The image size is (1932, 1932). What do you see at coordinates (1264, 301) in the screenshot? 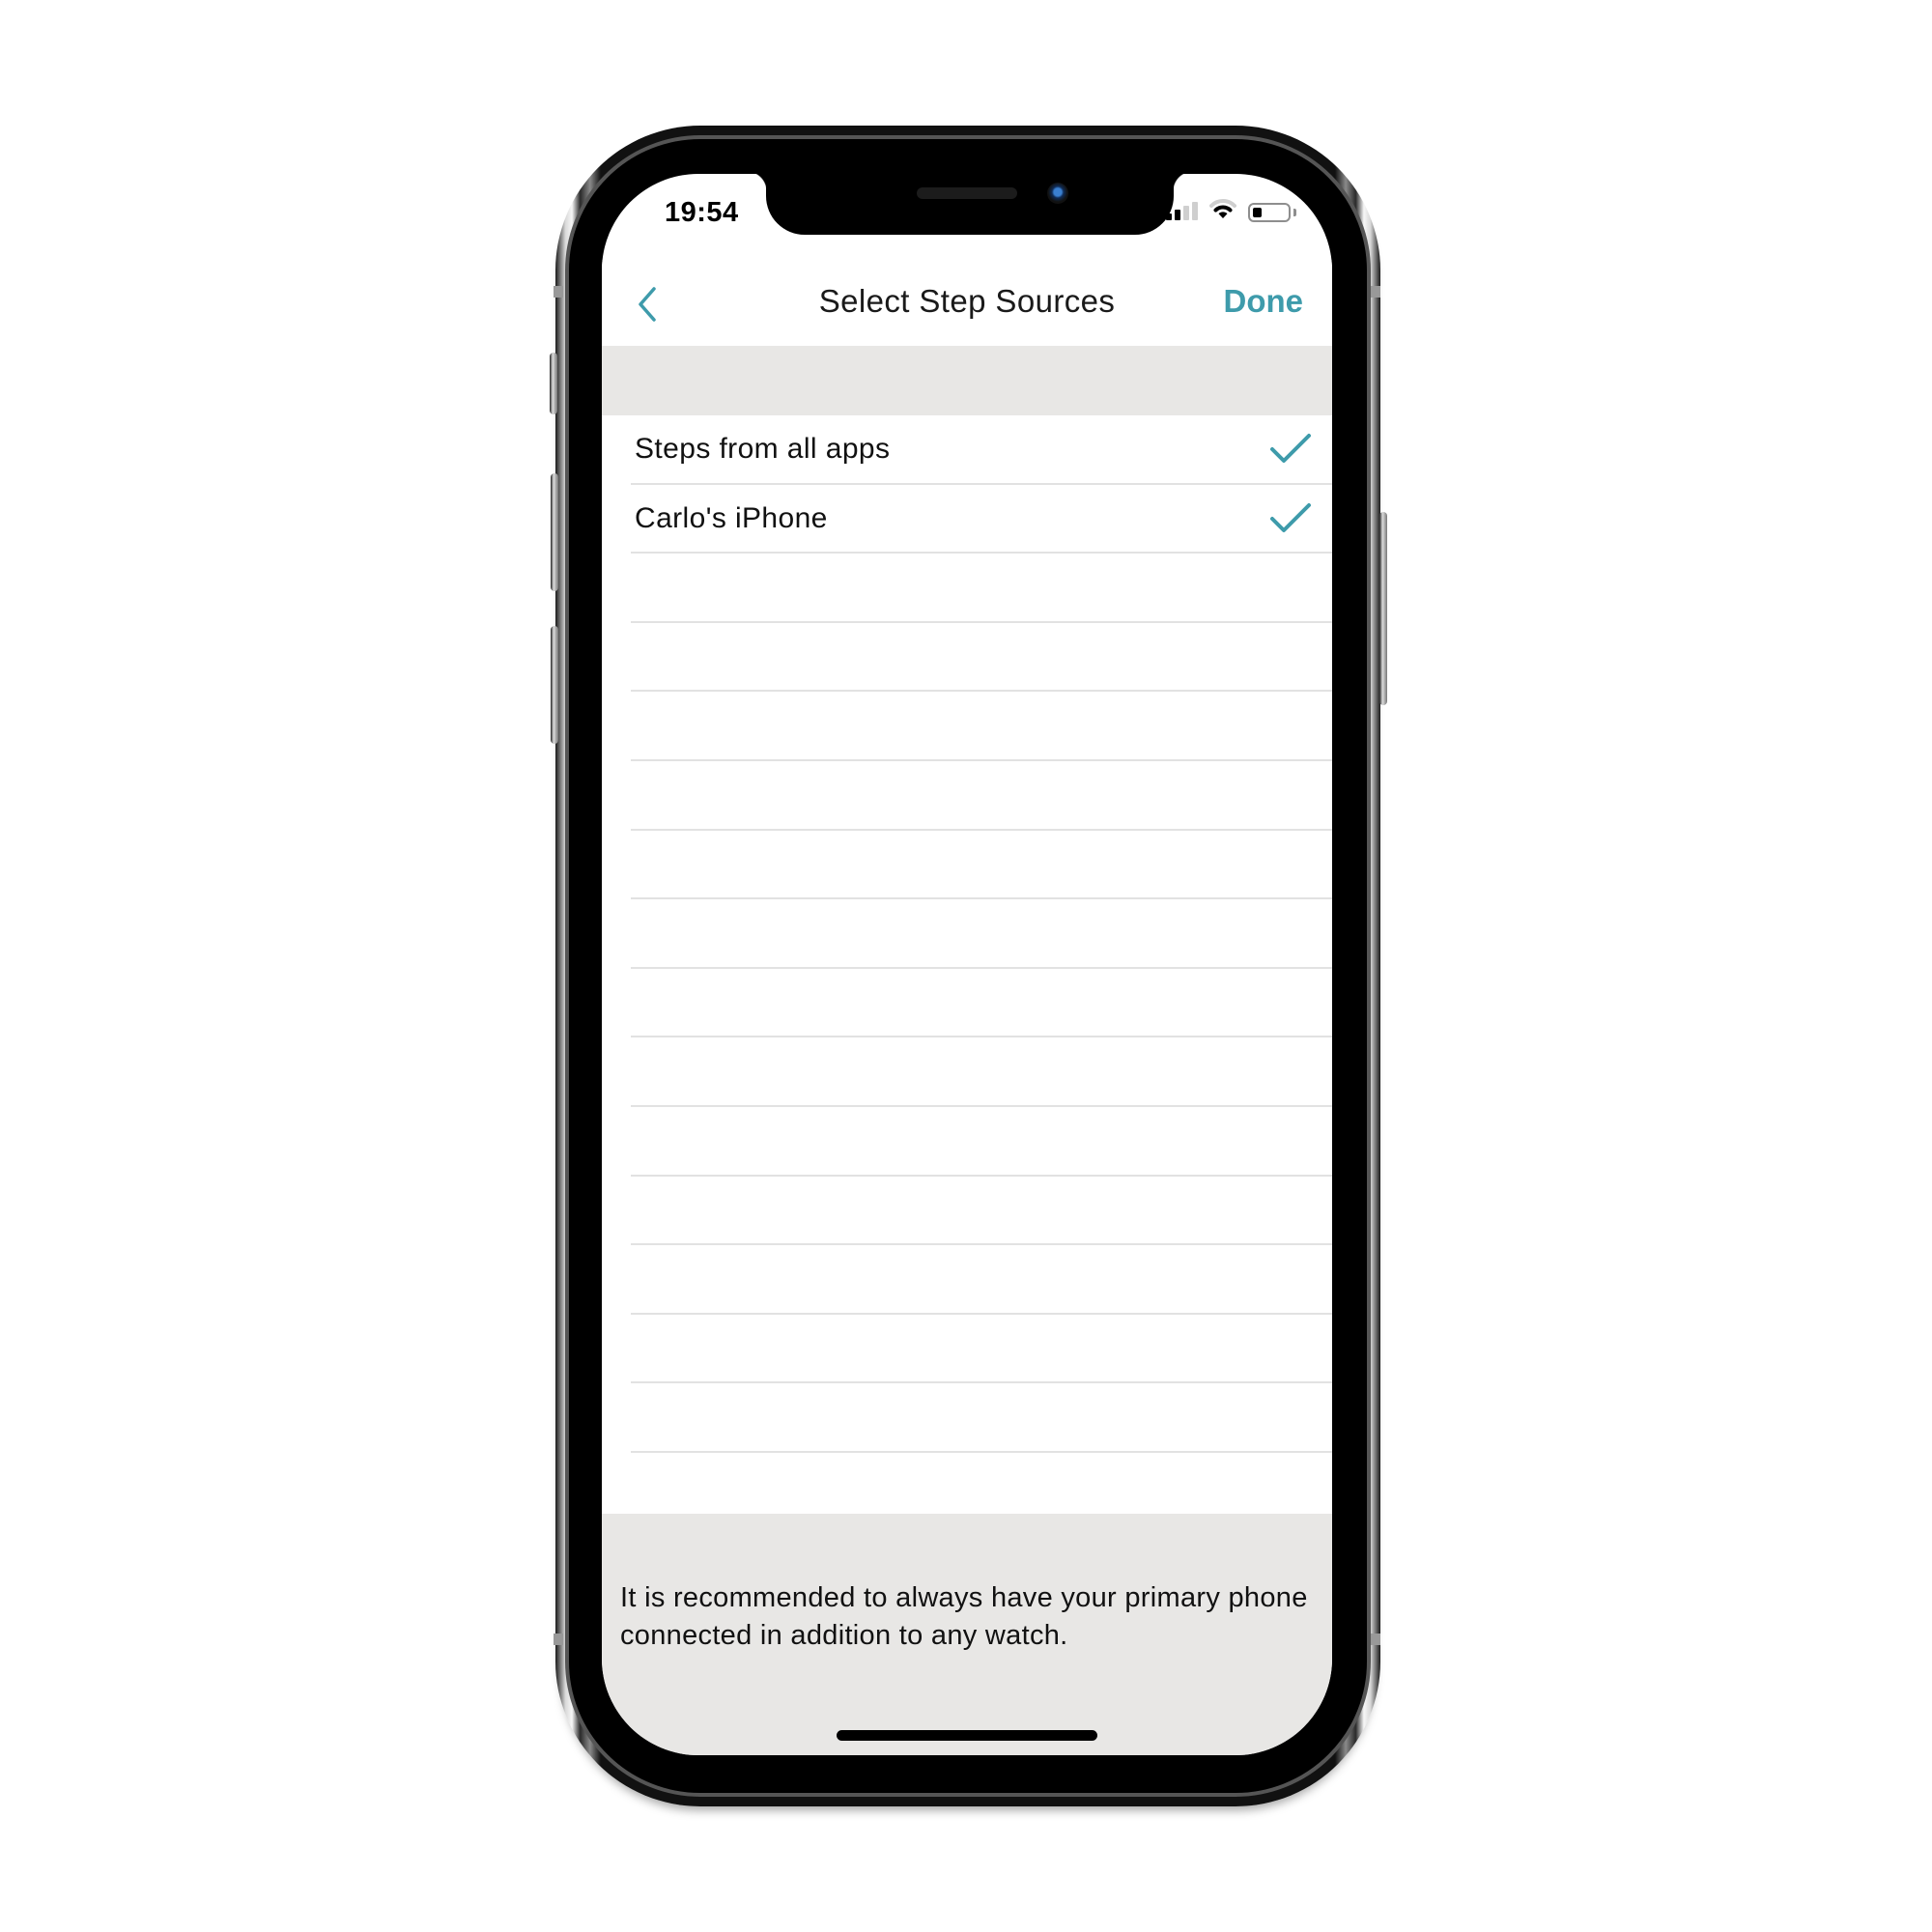
I see `done-button: Done` at bounding box center [1264, 301].